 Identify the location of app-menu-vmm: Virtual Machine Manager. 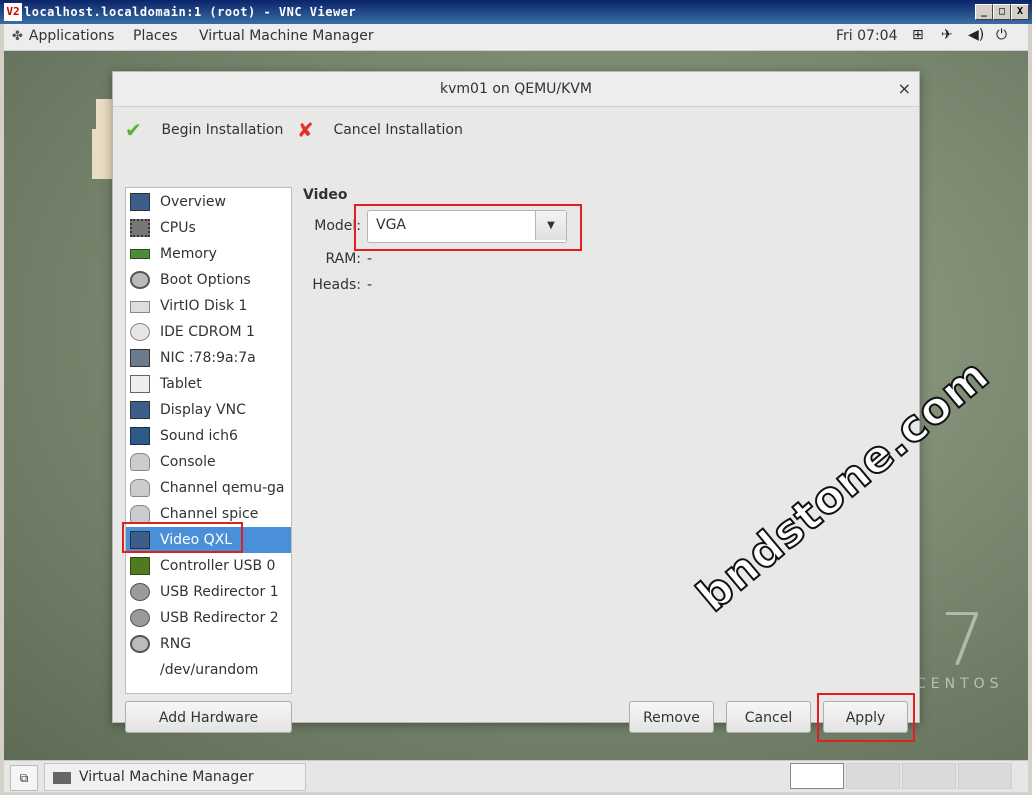
(286, 36).